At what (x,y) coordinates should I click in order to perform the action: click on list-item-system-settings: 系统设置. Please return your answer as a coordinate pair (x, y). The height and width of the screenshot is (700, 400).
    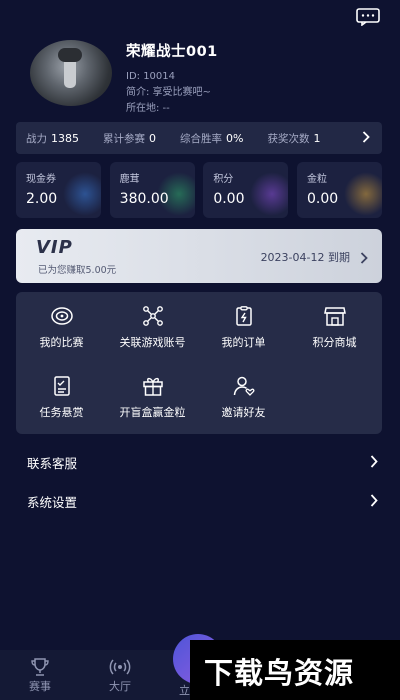
    Looking at the image, I should click on (204, 502).